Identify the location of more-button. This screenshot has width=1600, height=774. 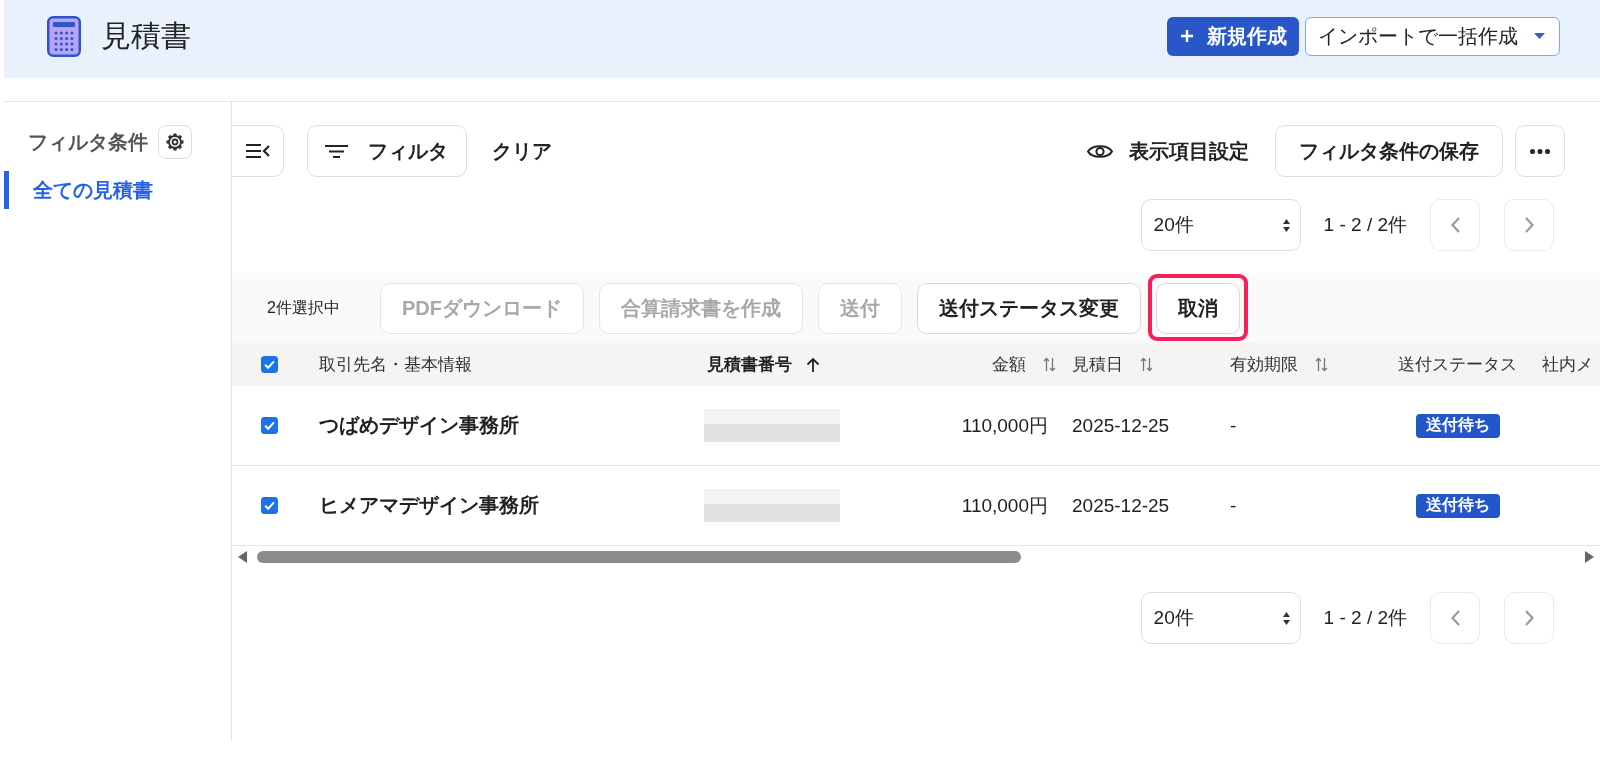
(1540, 151).